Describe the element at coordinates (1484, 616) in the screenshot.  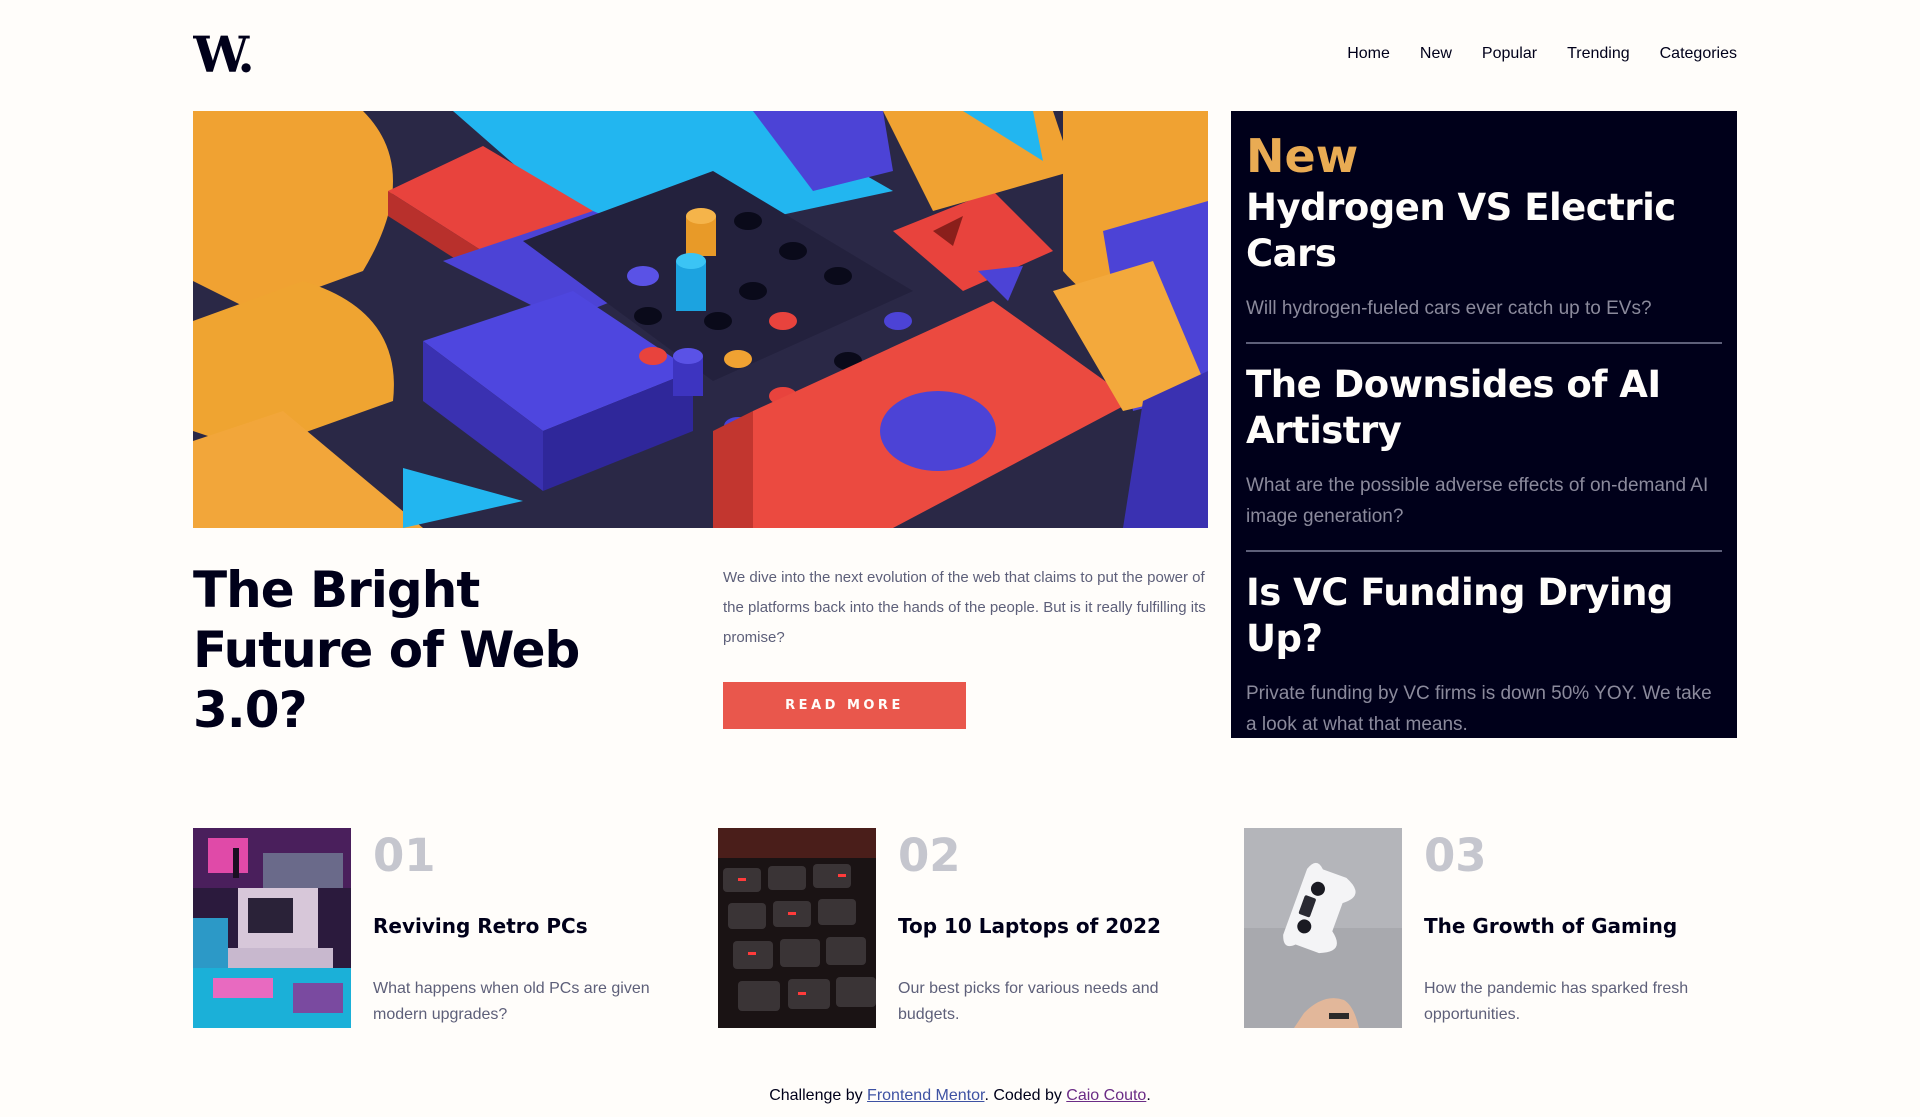
I see `new-article-title: Is VC Funding Drying Up?` at that location.